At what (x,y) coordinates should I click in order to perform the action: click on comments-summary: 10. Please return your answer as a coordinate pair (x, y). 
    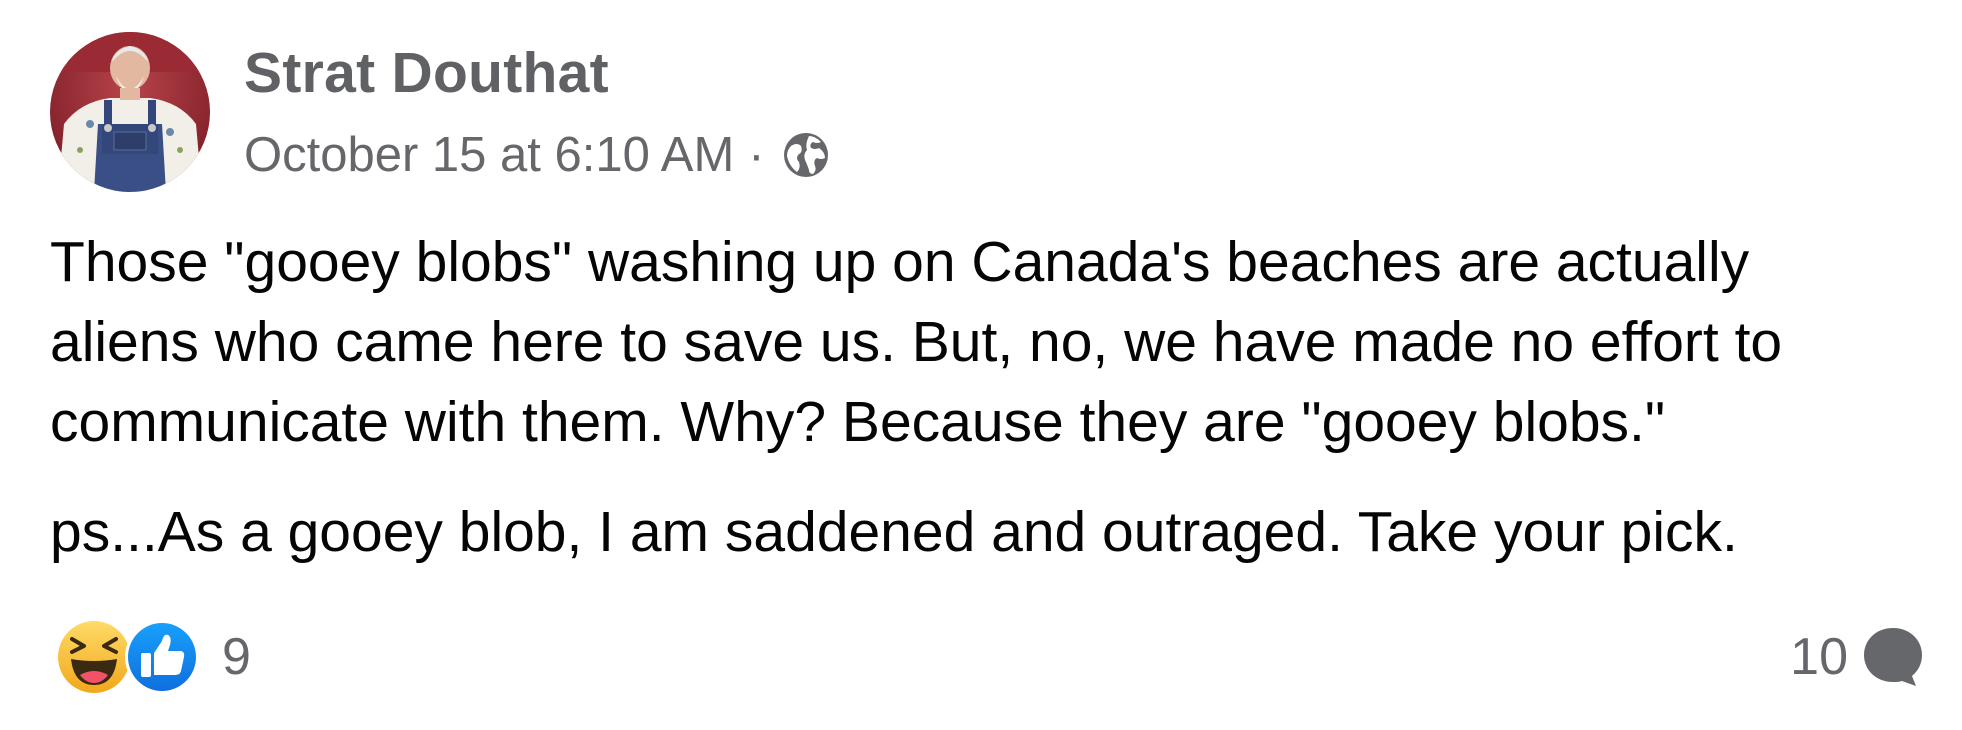
    Looking at the image, I should click on (1858, 657).